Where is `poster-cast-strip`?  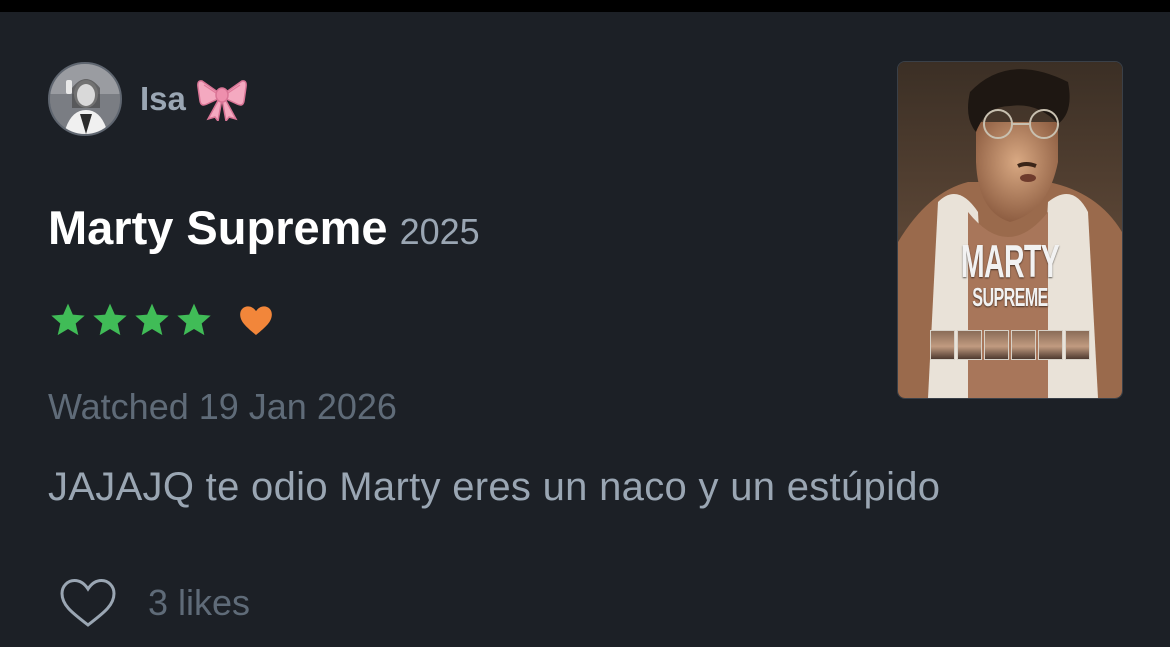
poster-cast-strip is located at coordinates (1010, 345).